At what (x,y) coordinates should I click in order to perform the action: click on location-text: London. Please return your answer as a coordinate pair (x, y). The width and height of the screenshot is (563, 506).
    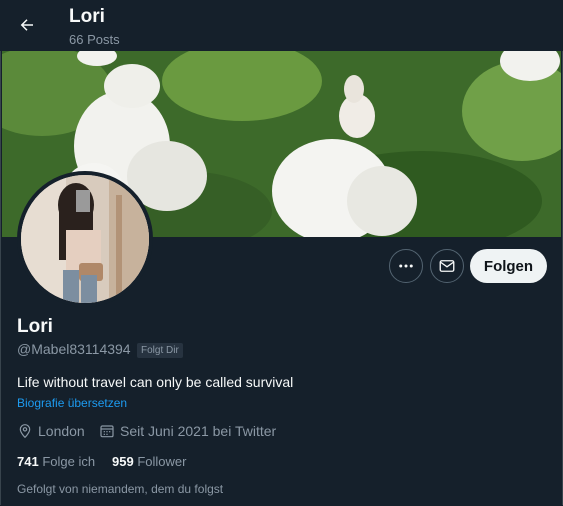
    Looking at the image, I should click on (61, 431).